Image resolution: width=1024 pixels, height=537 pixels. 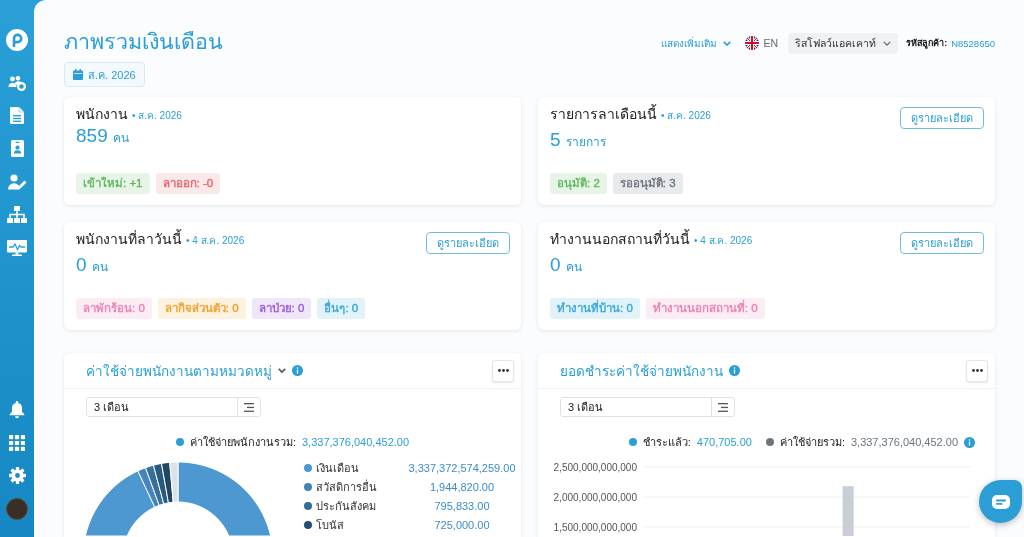 What do you see at coordinates (17, 442) in the screenshot?
I see `apps-grid-icon` at bounding box center [17, 442].